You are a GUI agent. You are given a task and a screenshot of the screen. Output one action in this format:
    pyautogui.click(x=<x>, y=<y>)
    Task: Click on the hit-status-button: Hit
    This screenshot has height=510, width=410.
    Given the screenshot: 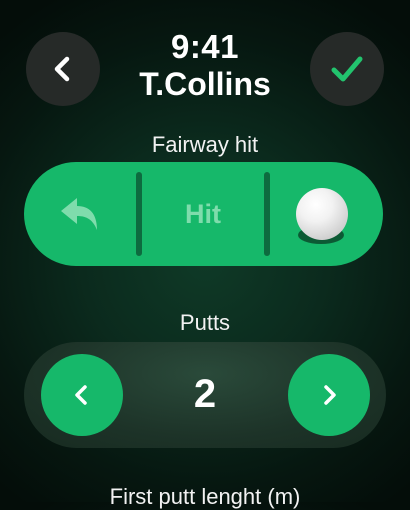 What is the action you would take?
    pyautogui.click(x=203, y=214)
    